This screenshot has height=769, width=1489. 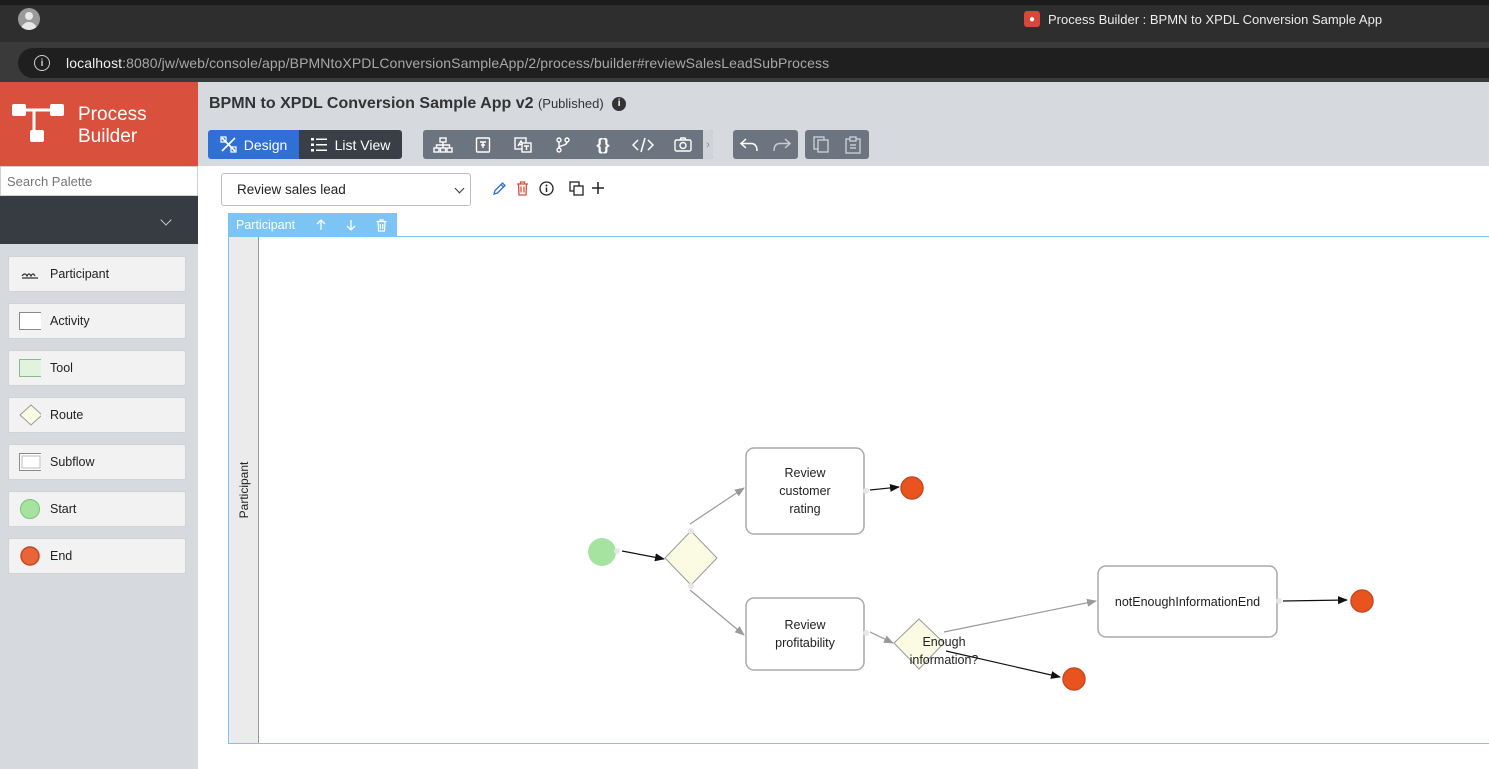 I want to click on transition-notenough-to-end, so click(x=1315, y=600).